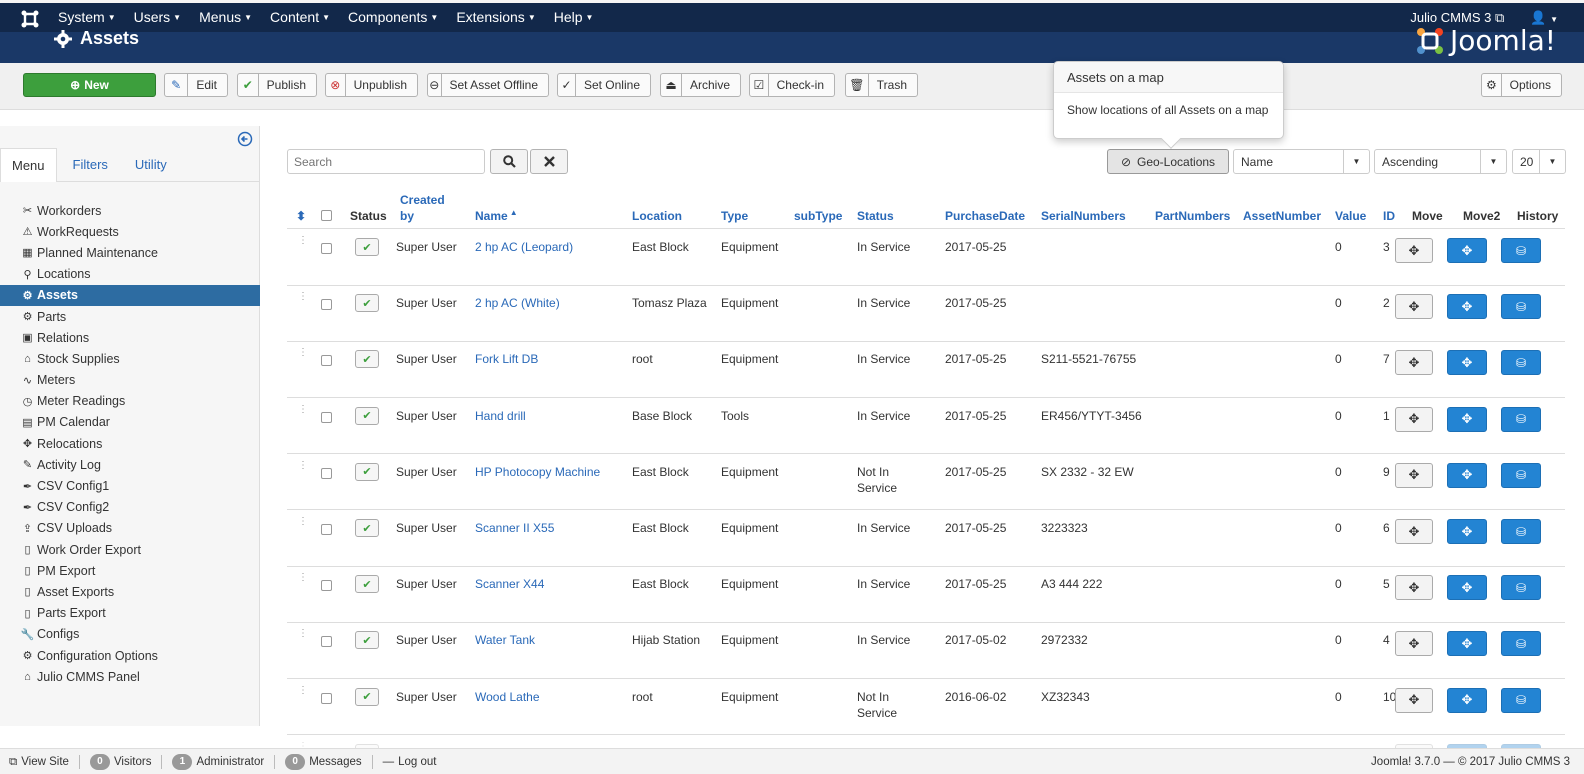 The height and width of the screenshot is (774, 1584). I want to click on header-subtype: subType, so click(818, 208).